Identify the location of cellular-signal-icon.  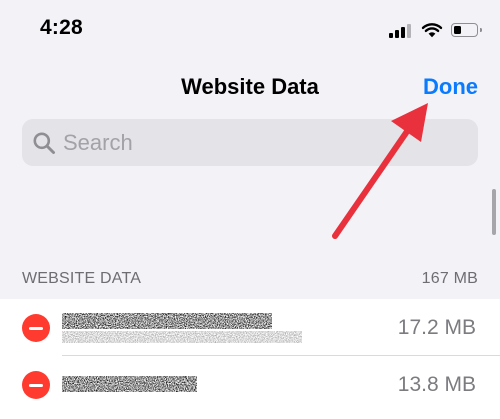
(400, 30).